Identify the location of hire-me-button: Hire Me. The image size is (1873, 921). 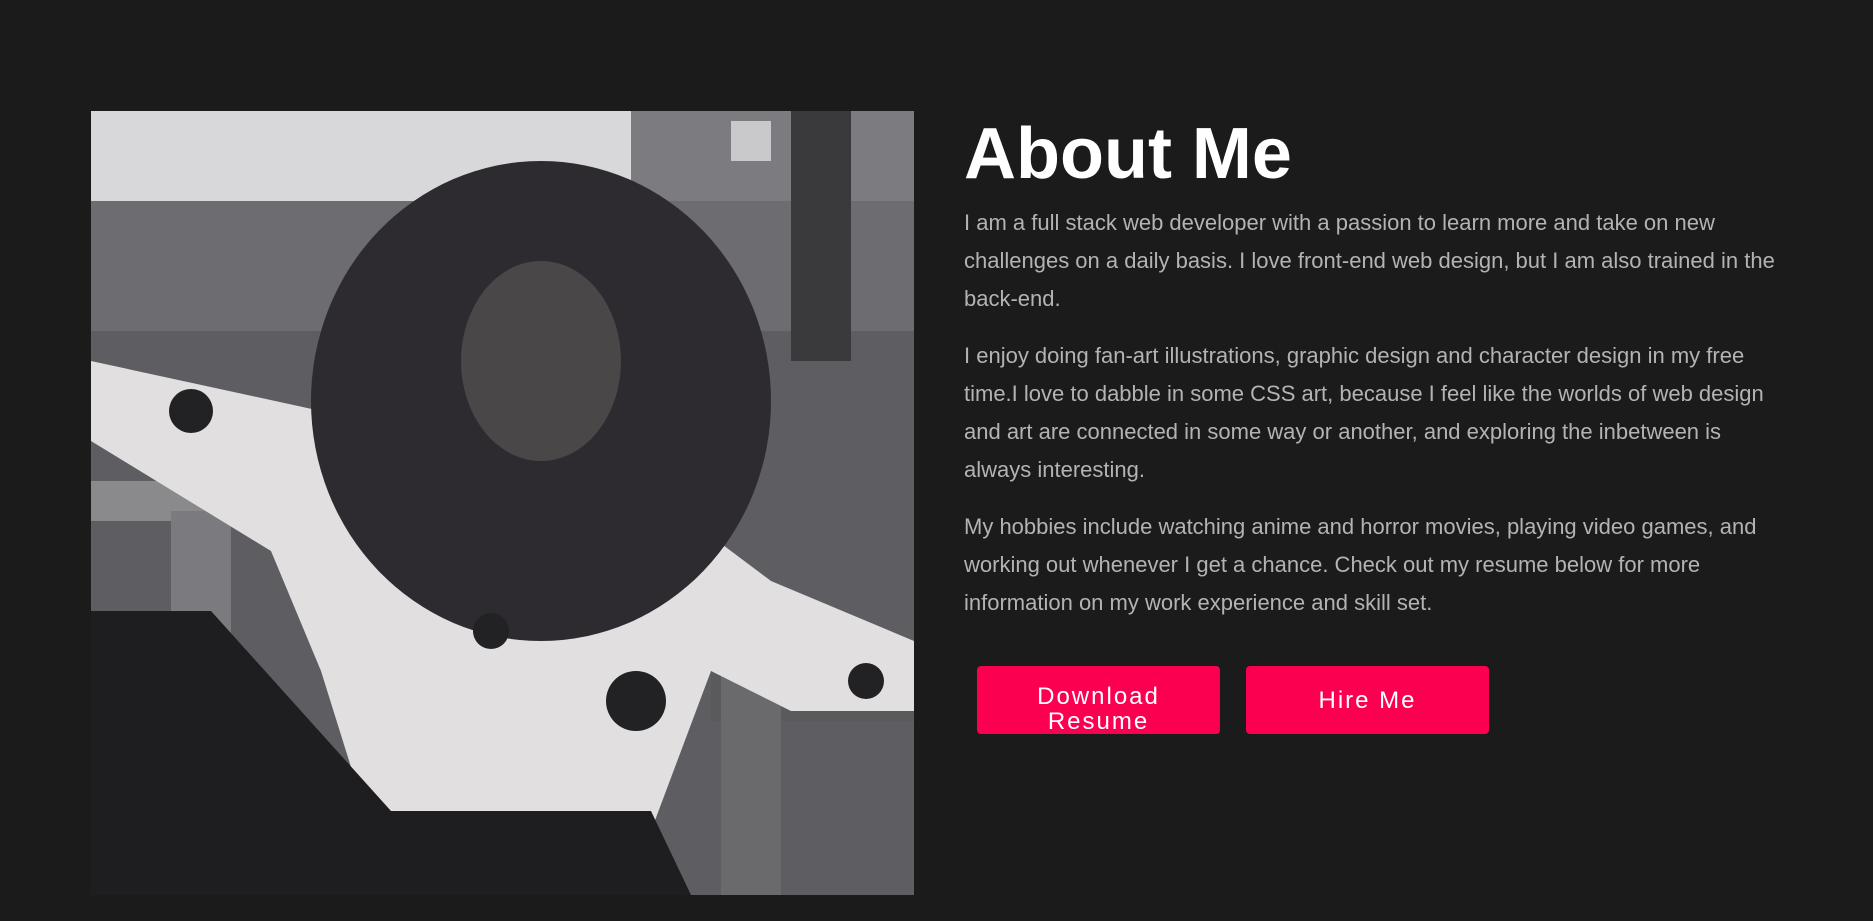
(1367, 700).